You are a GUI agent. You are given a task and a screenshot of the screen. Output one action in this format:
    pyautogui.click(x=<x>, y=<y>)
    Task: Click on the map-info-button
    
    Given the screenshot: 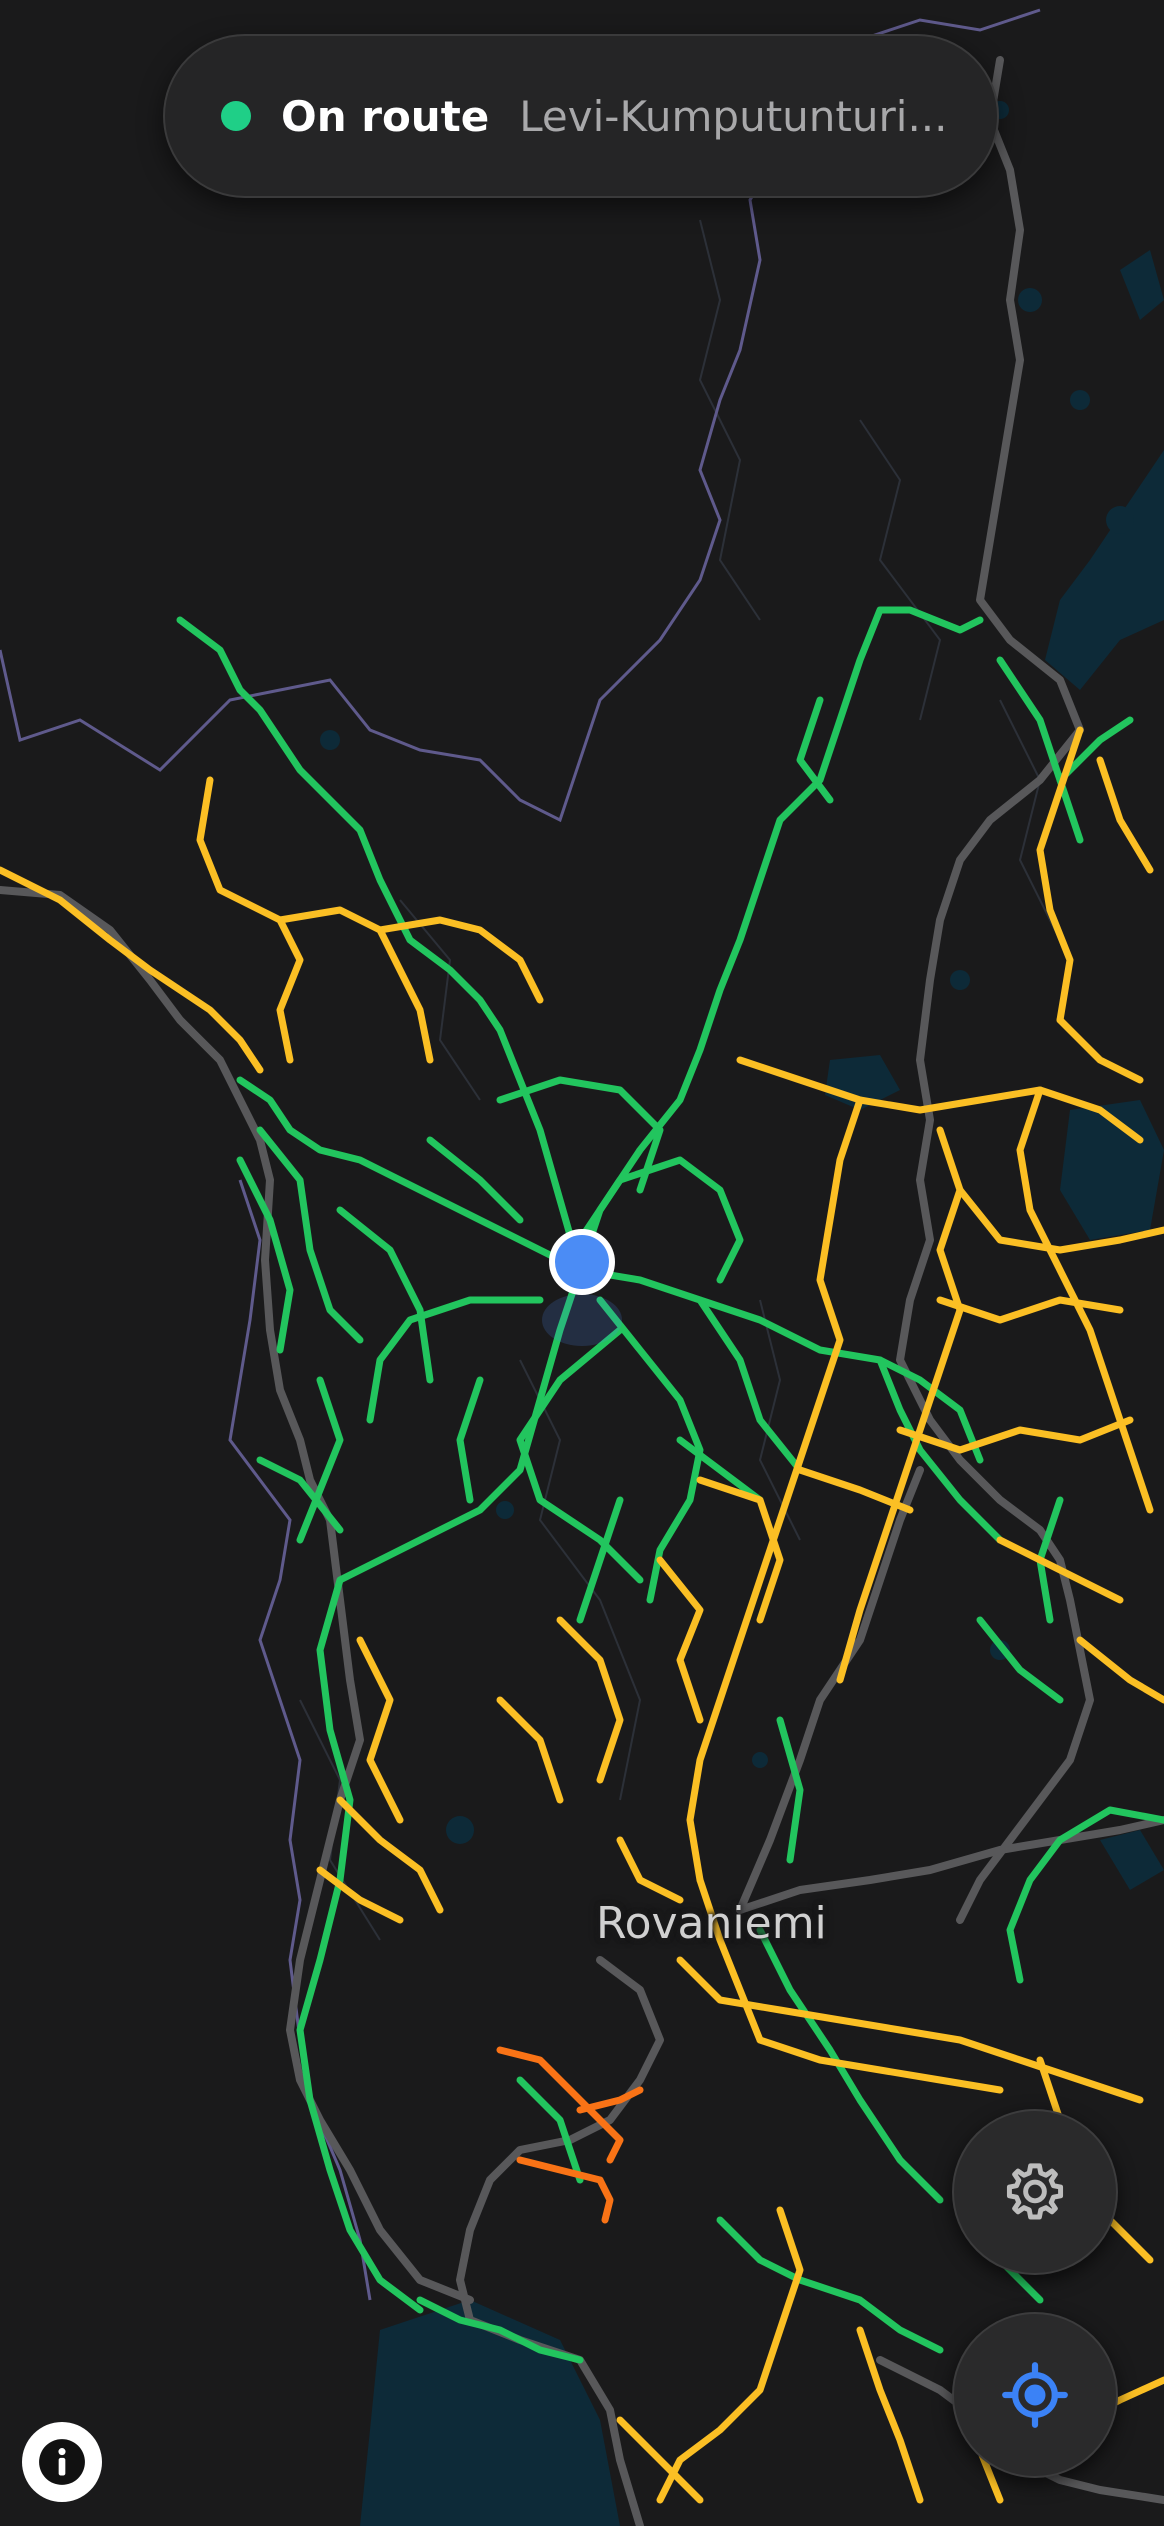 What is the action you would take?
    pyautogui.click(x=62, y=2462)
    